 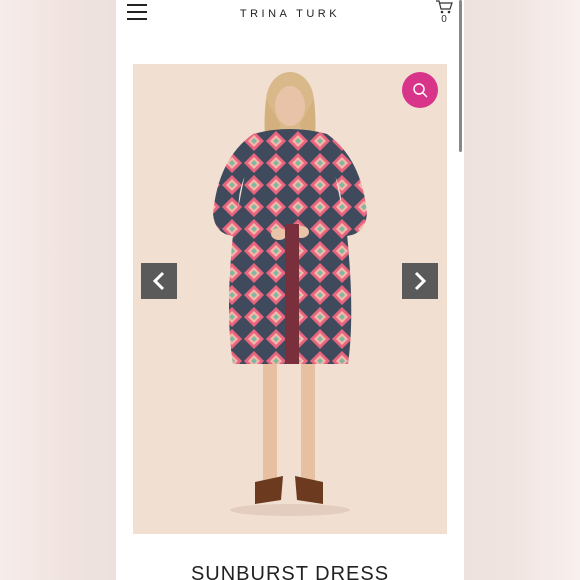 I want to click on cart-button: 0, so click(x=444, y=13).